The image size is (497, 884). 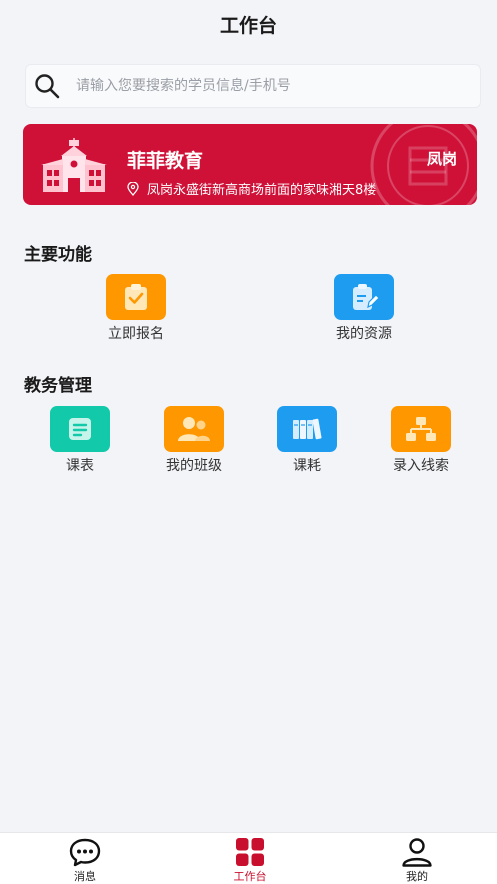 I want to click on tab-profile: 我的, so click(x=417, y=858).